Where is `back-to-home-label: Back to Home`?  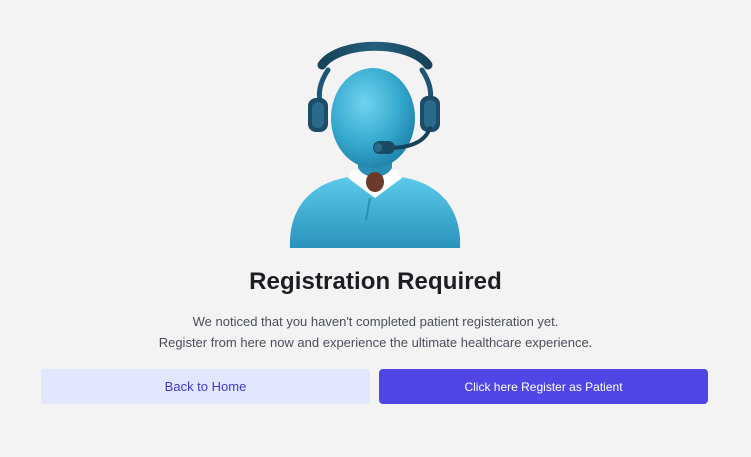 back-to-home-label: Back to Home is located at coordinates (205, 386).